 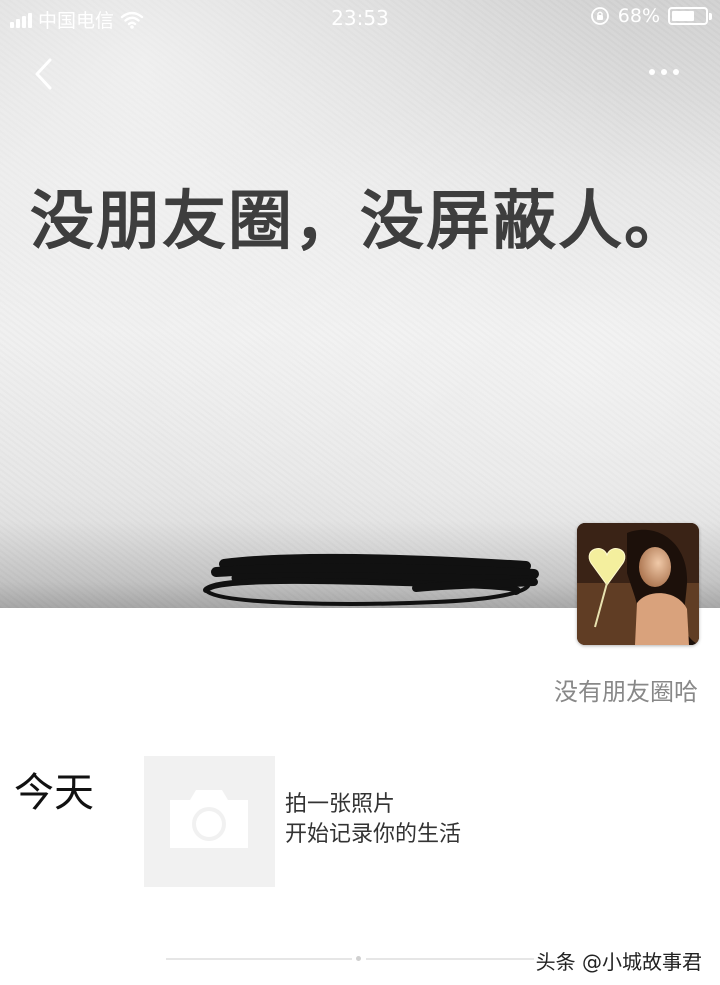 What do you see at coordinates (358, 958) in the screenshot?
I see `end-divider-dot` at bounding box center [358, 958].